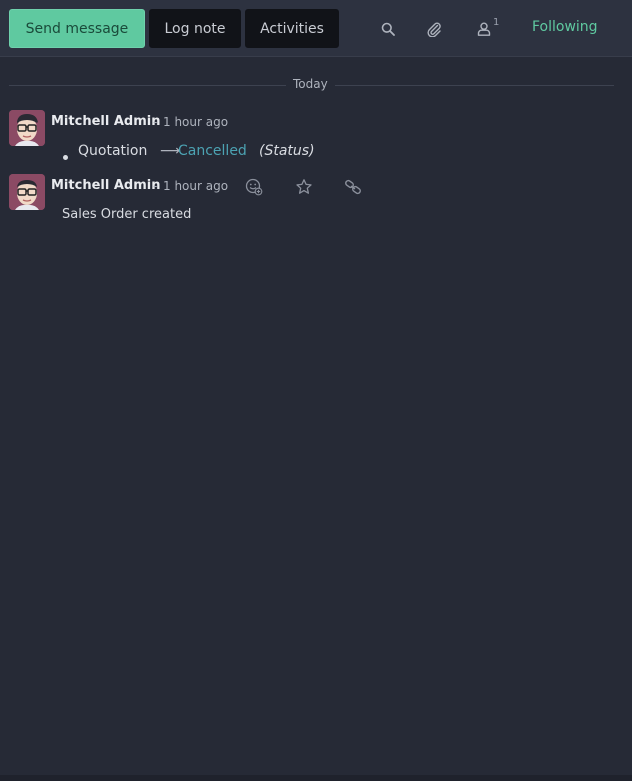 This screenshot has width=632, height=781. Describe the element at coordinates (254, 187) in the screenshot. I see `add-reaction-icon` at that location.